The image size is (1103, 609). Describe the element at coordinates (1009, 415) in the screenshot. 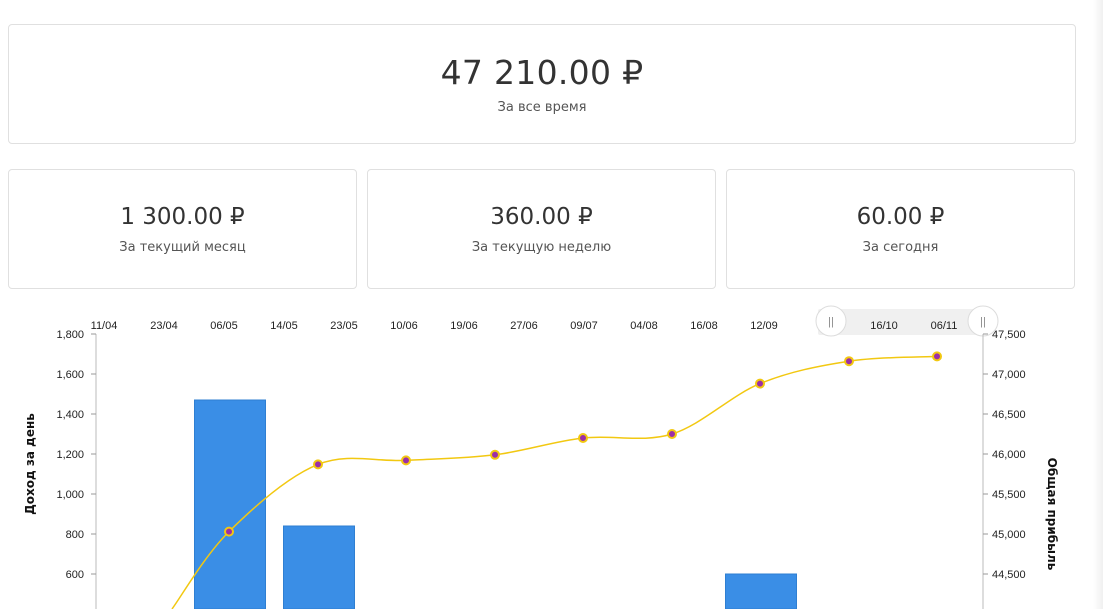

I see `right-tick-label: 46,500` at that location.